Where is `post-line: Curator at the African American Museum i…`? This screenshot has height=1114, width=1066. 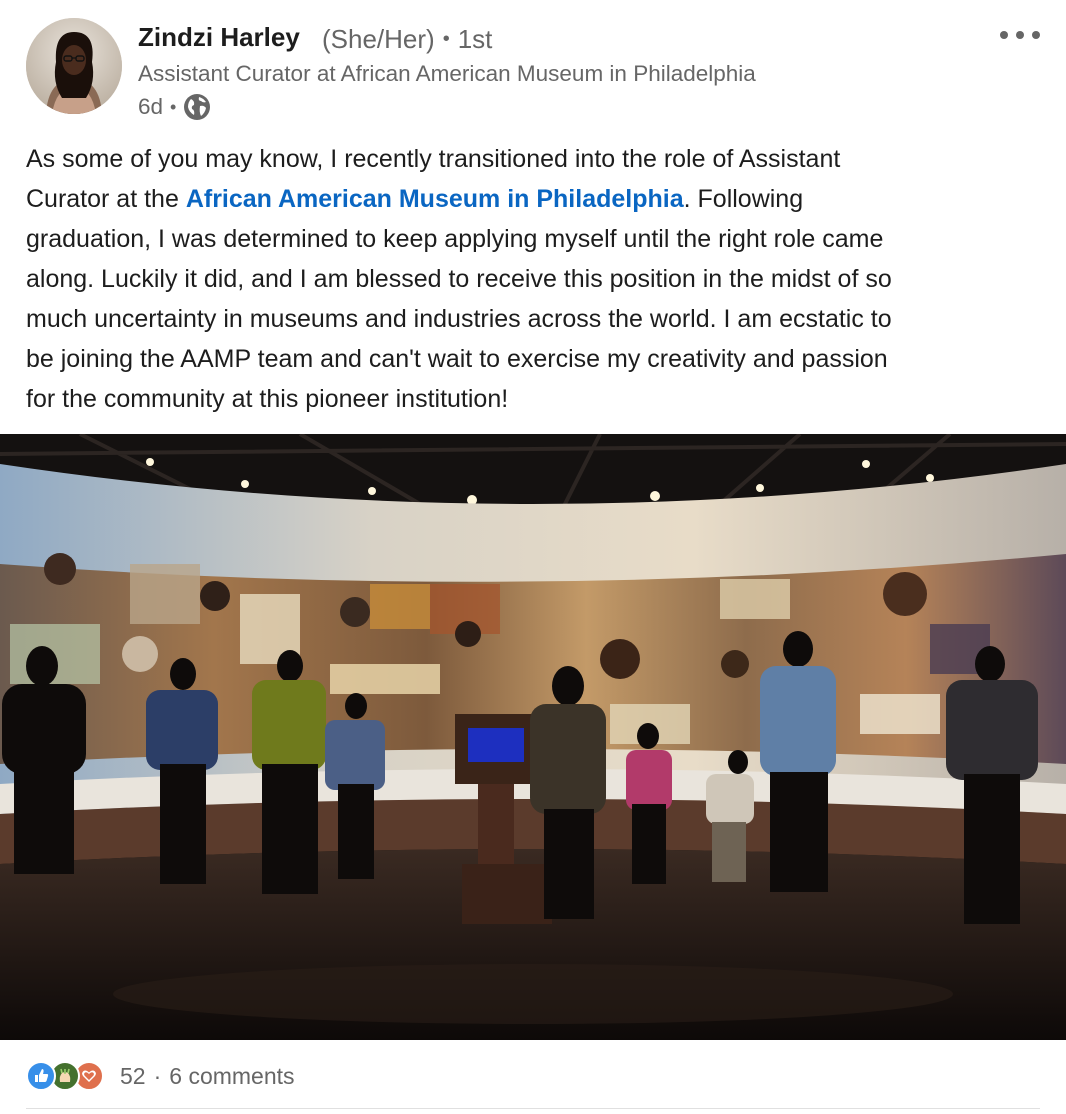
post-line: Curator at the African American Museum i… is located at coordinates (536, 199).